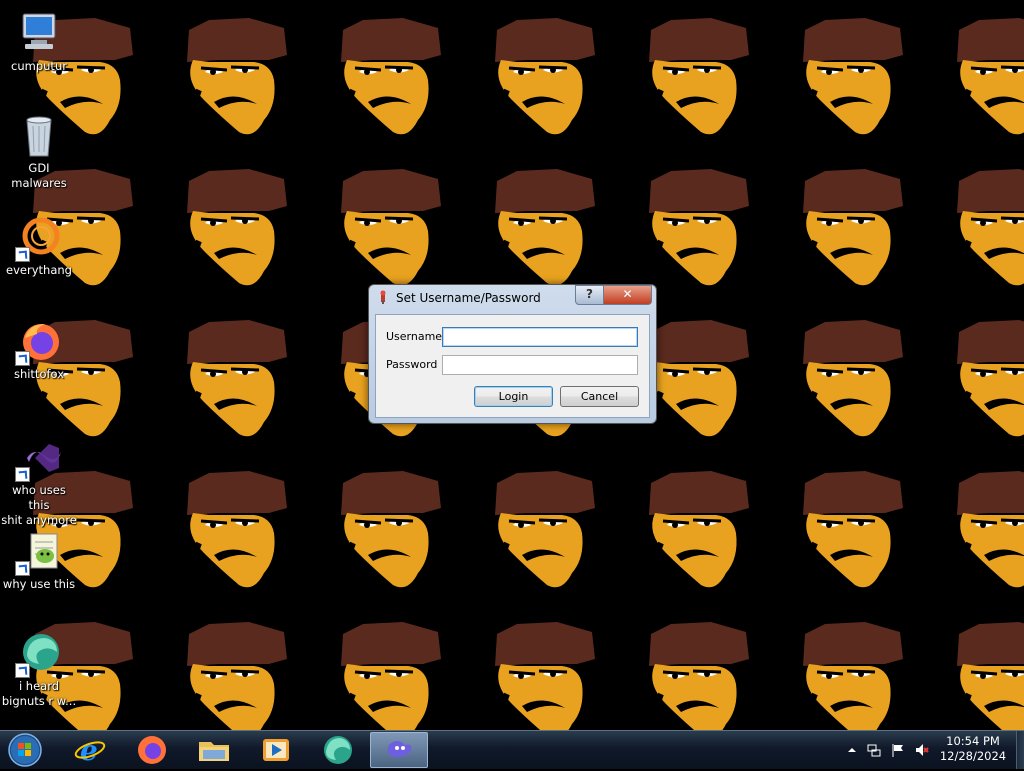 The image size is (1024, 771). I want to click on computer-icon, so click(39, 34).